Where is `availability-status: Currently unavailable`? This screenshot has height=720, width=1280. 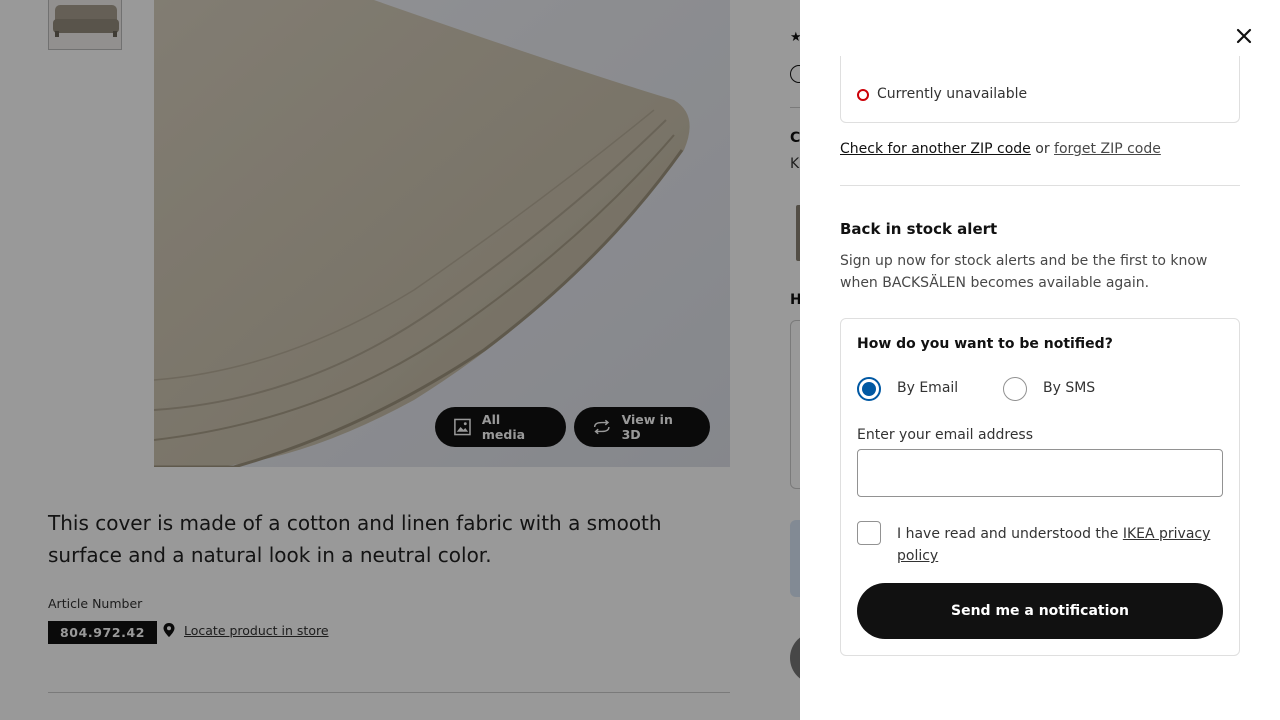
availability-status: Currently unavailable is located at coordinates (952, 94).